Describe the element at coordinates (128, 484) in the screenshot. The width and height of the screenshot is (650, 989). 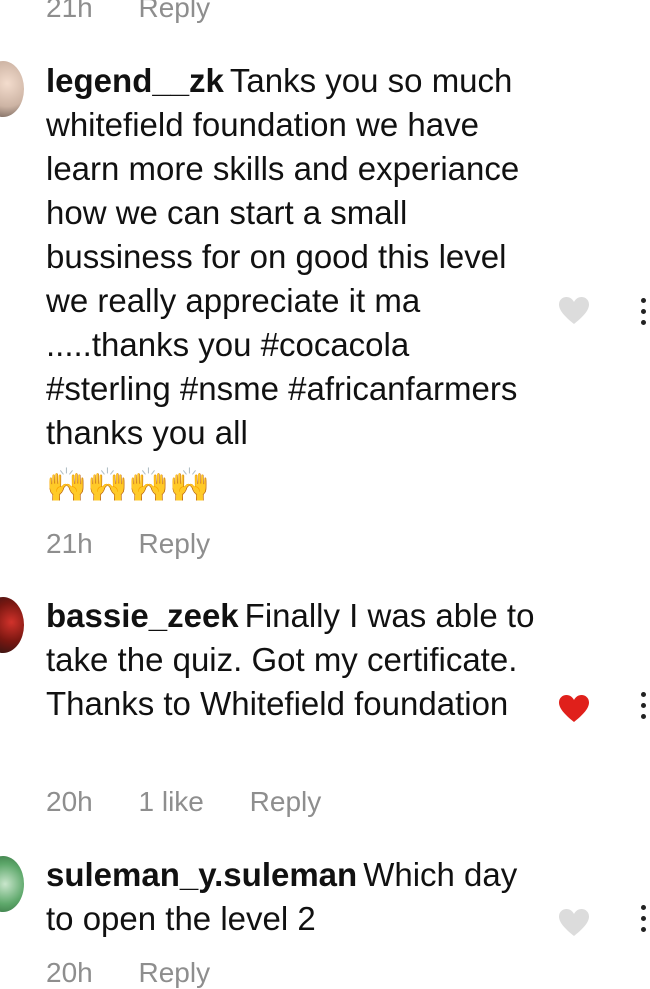
I see `comment-emoji: 🙌🙌🙌🙌` at that location.